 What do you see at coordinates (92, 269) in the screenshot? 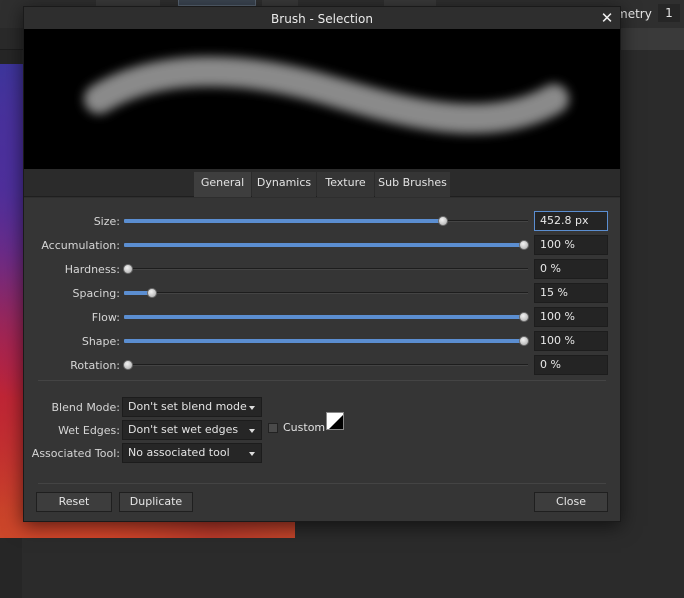
I see `hardness-label: Hardness:` at bounding box center [92, 269].